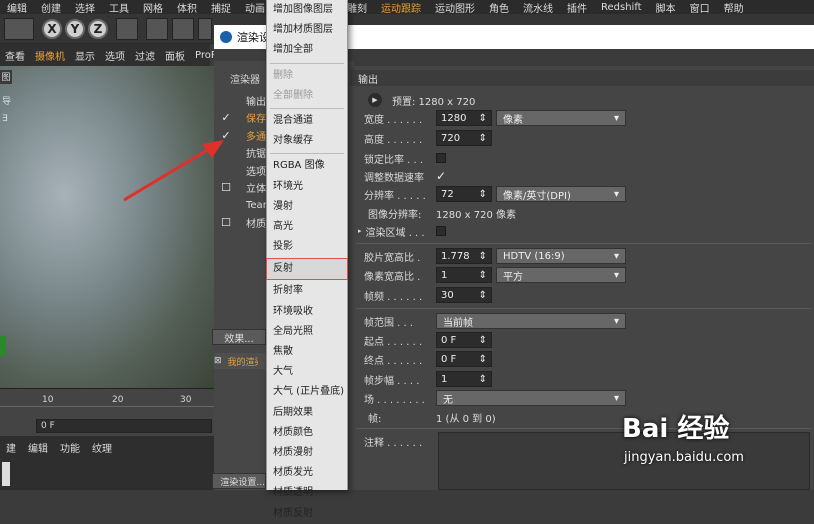 The image size is (814, 524). I want to click on expand-arrow-icon: ▸, so click(360, 231).